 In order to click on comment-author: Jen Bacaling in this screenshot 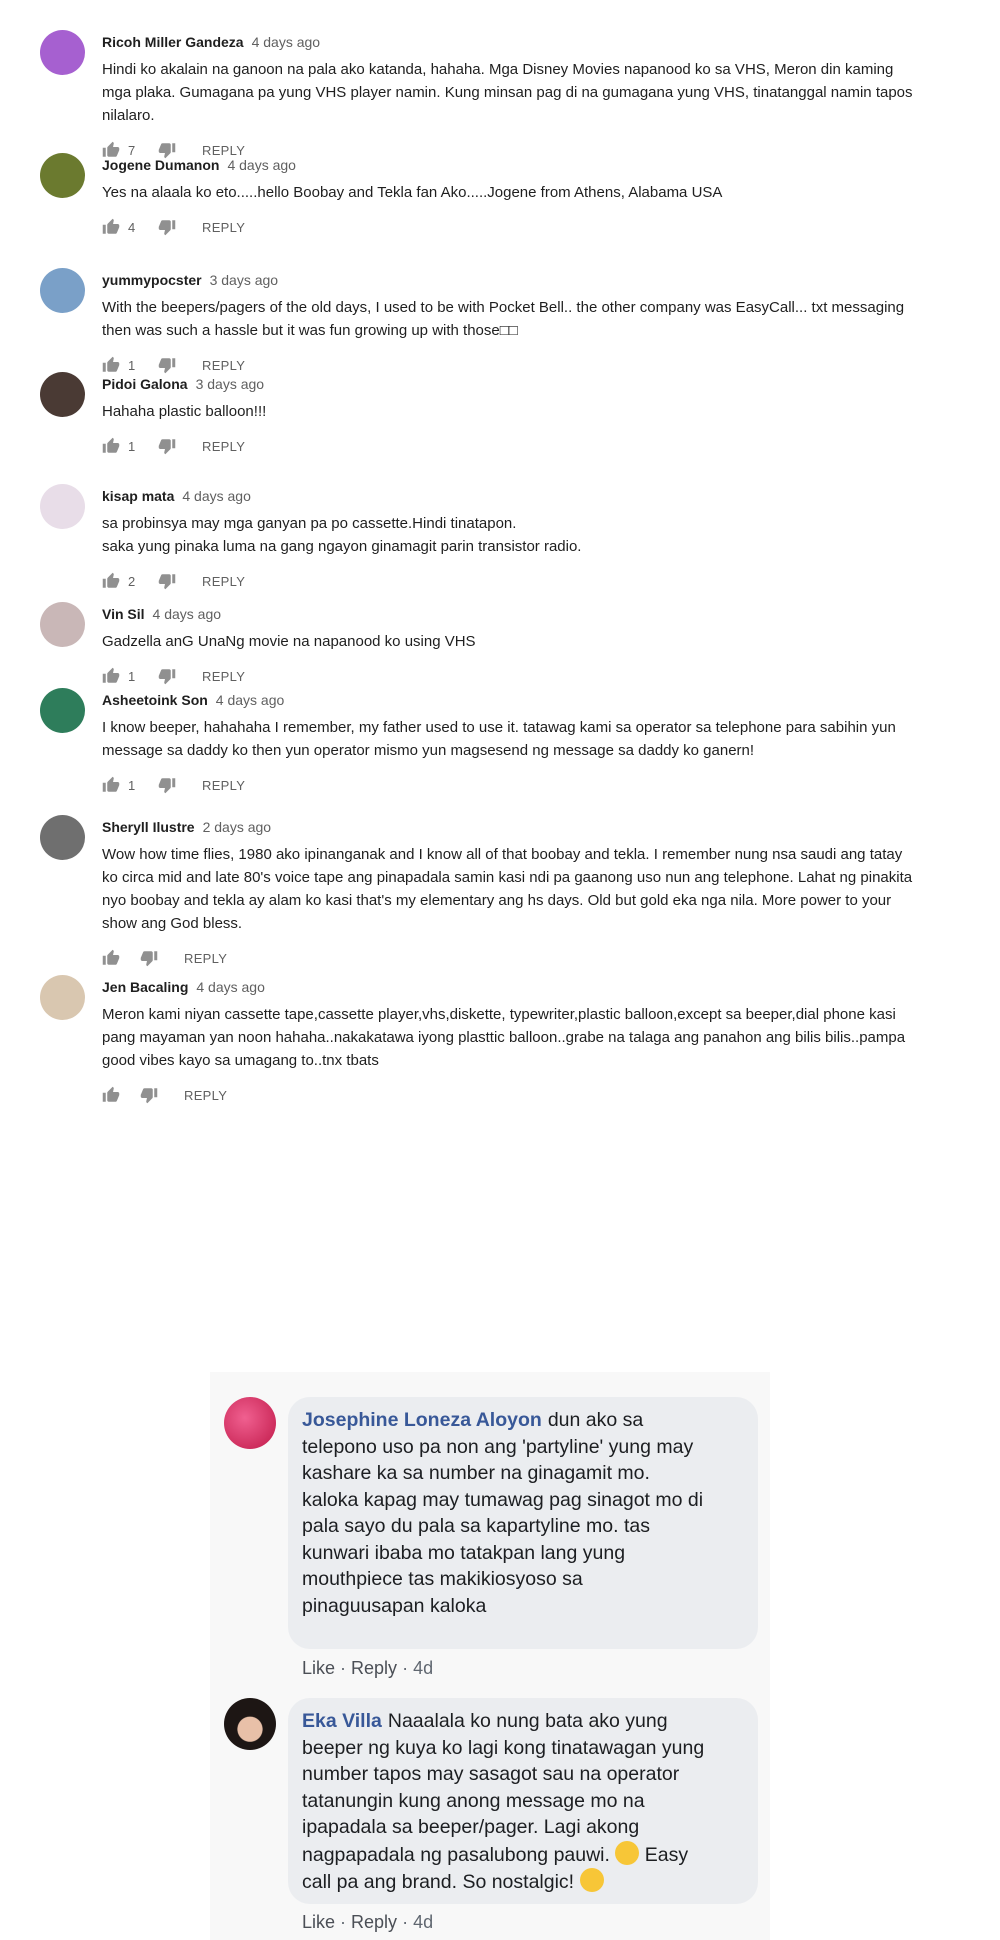, I will do `click(145, 987)`.